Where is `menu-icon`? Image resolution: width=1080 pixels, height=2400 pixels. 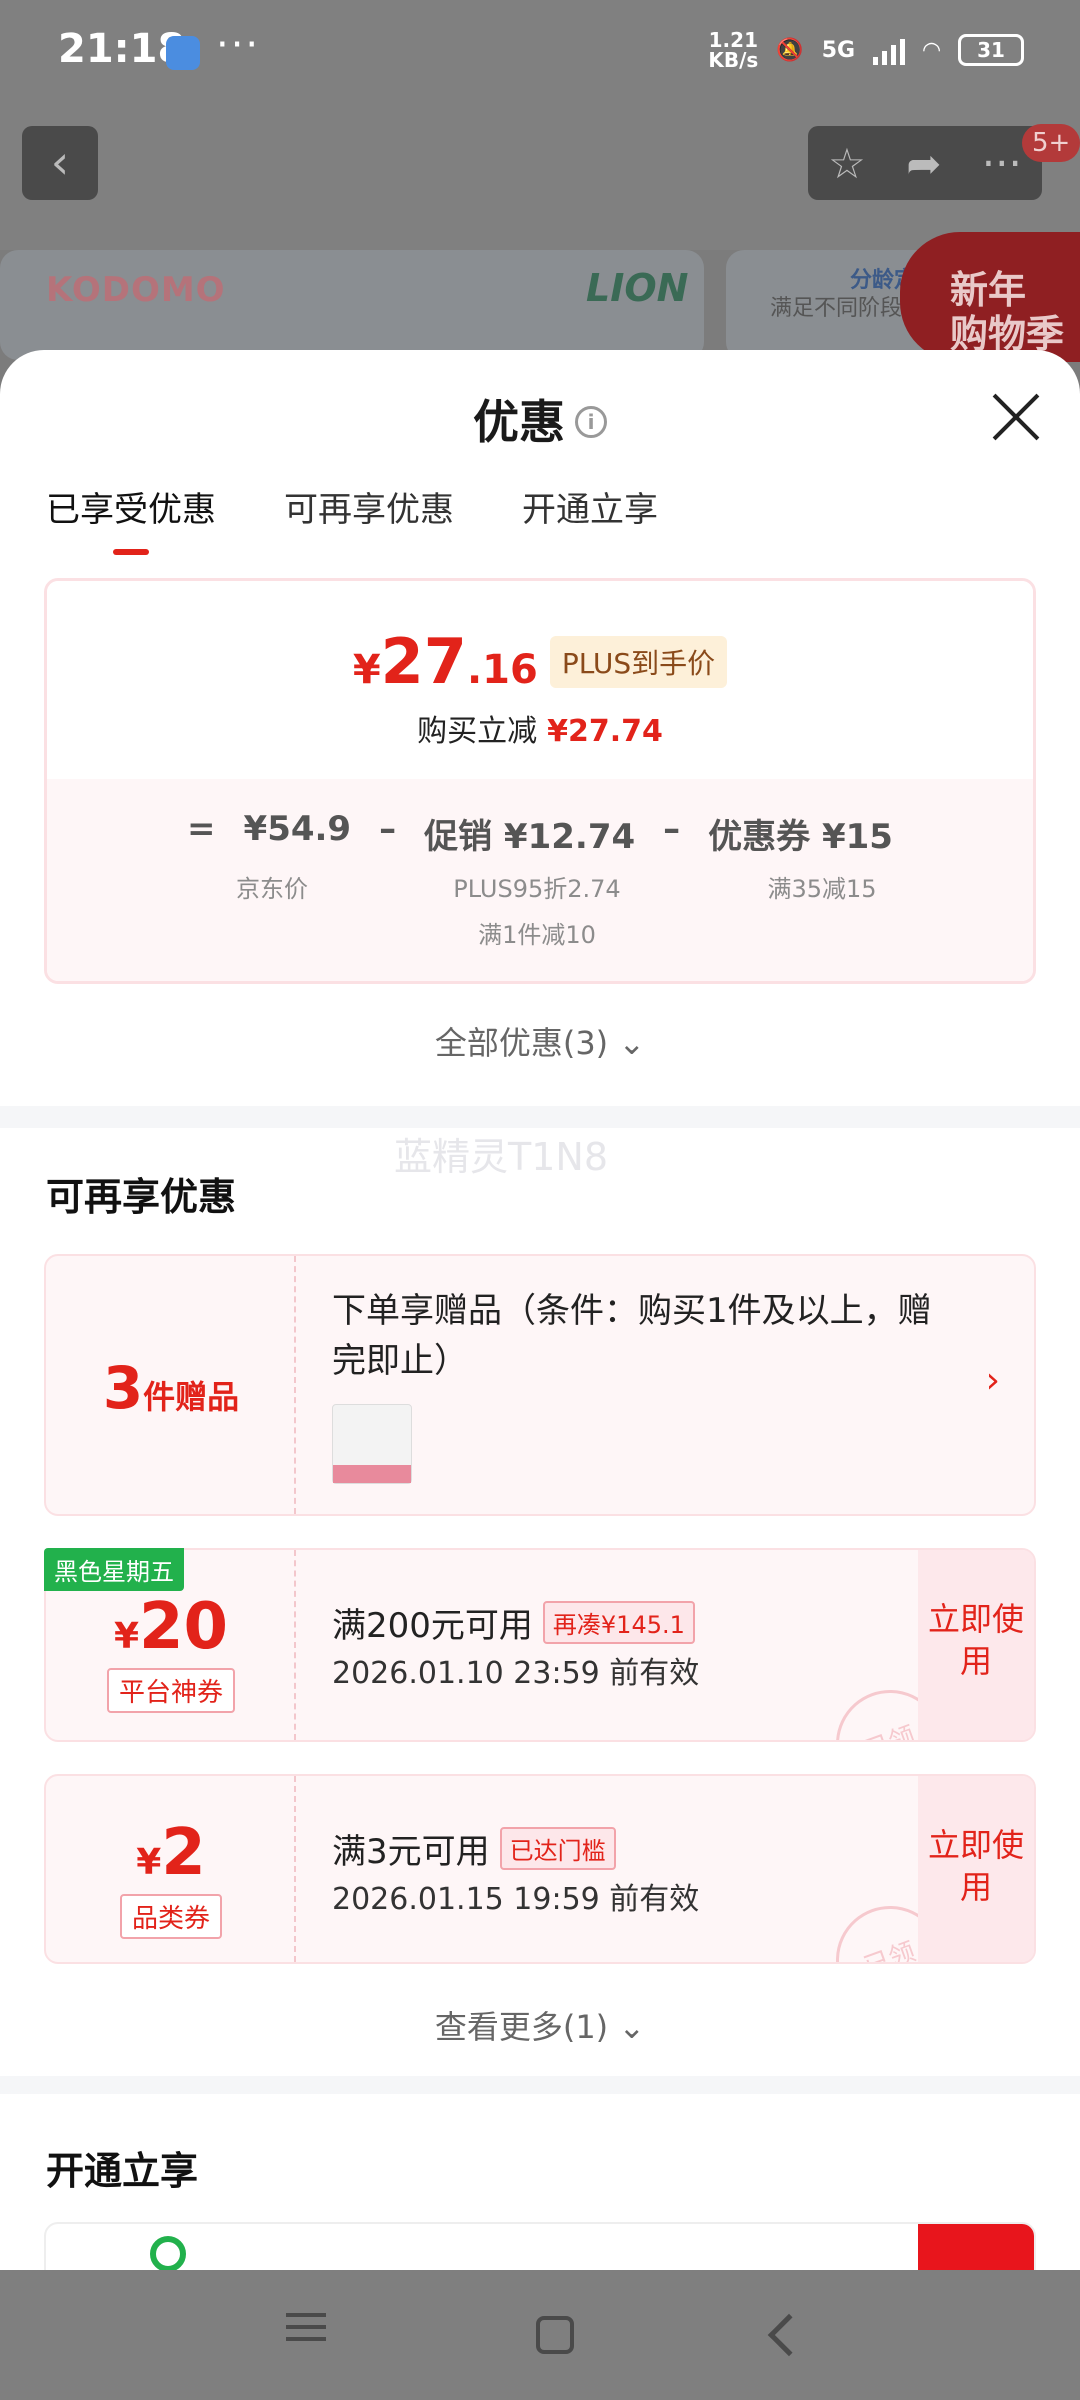
menu-icon is located at coordinates (306, 2335).